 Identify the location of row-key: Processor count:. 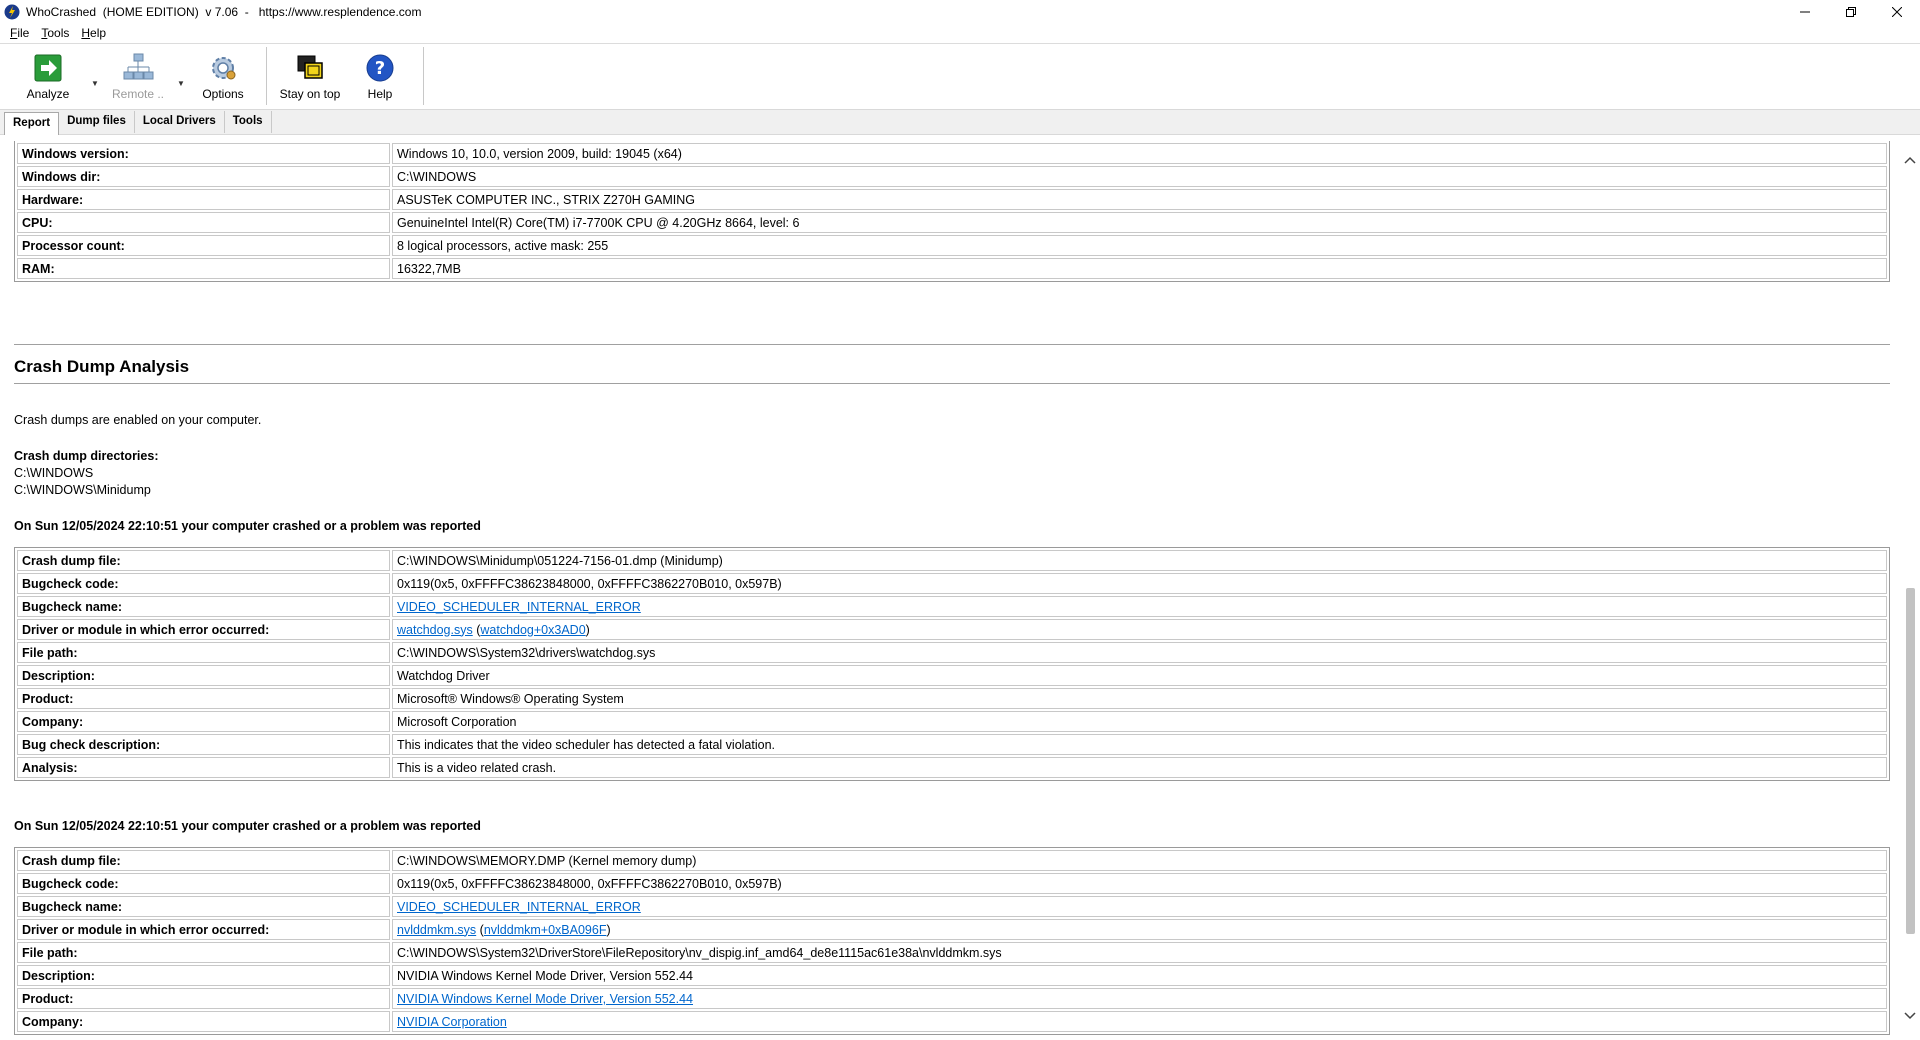
(203, 245).